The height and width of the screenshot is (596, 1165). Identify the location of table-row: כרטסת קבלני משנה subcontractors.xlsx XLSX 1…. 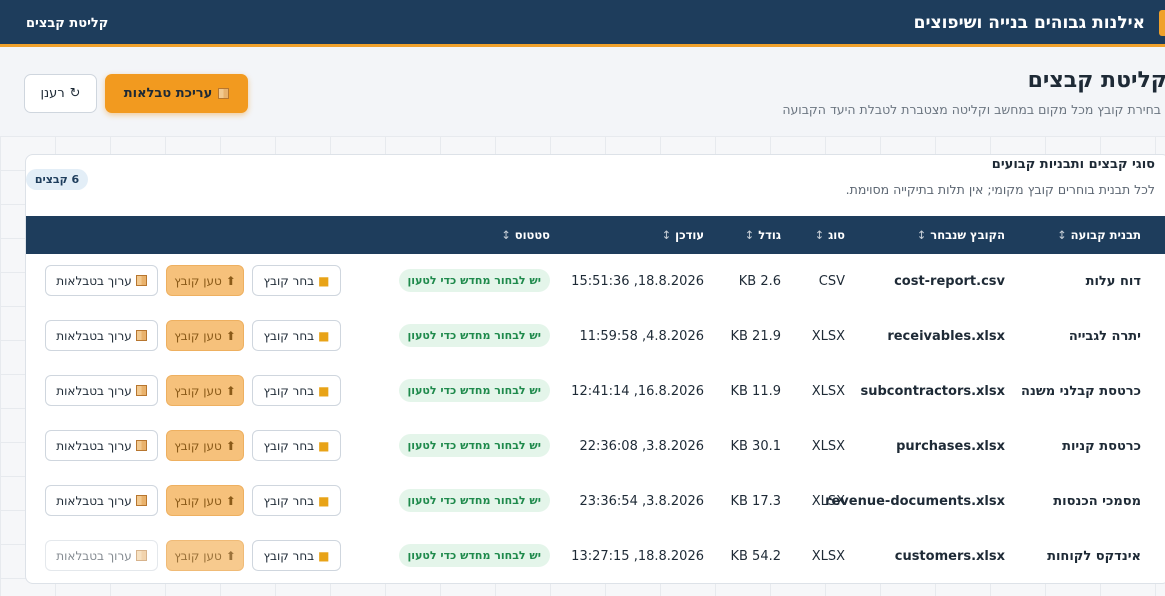
(595, 391).